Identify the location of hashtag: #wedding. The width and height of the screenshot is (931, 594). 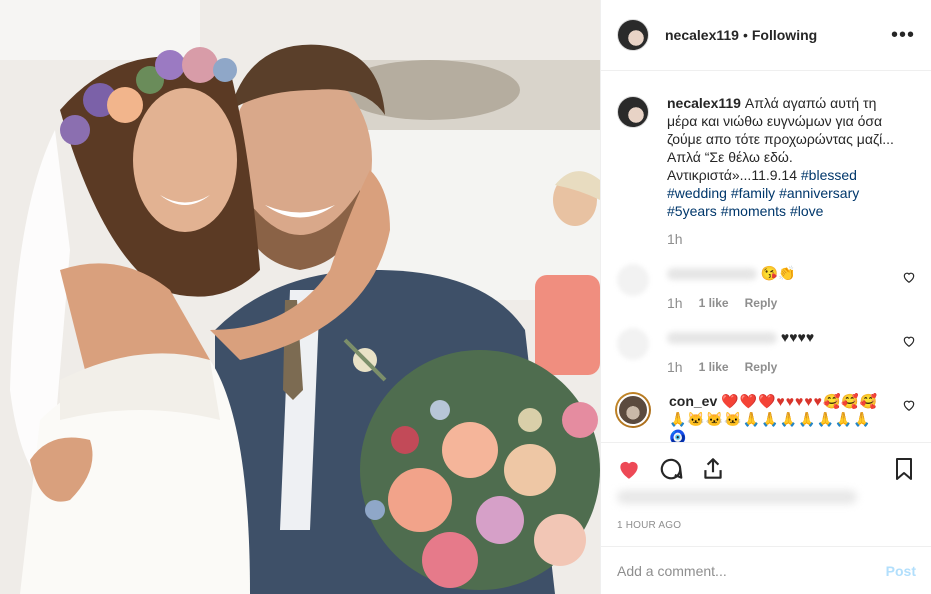
(697, 193).